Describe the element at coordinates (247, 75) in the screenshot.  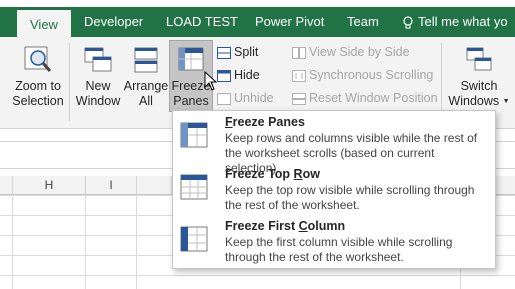
I see `hide-label: Hide` at that location.